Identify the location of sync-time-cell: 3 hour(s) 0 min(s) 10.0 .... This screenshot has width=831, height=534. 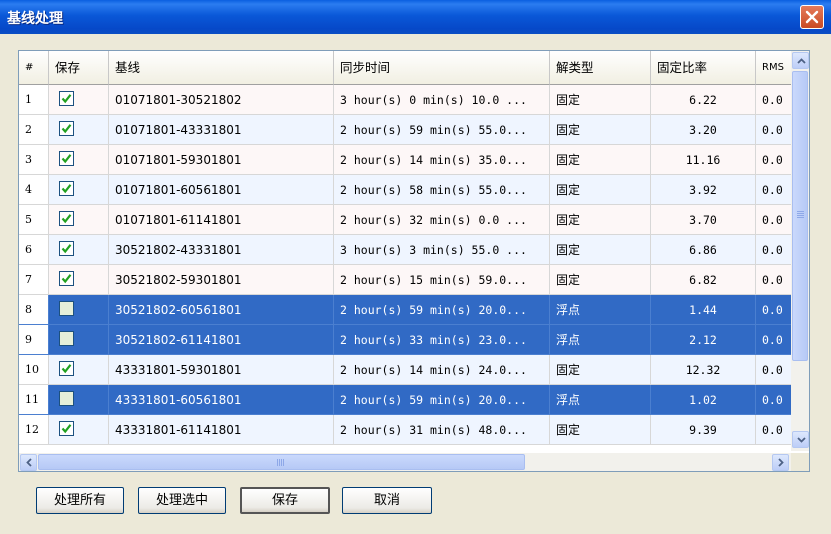
(442, 100).